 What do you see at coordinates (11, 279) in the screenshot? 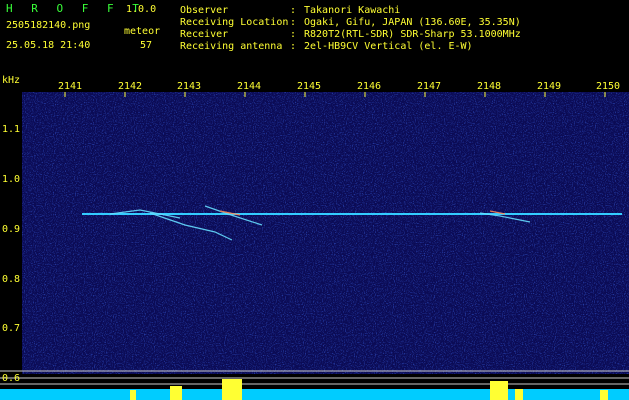
I see `y-tick-label: 0.8` at bounding box center [11, 279].